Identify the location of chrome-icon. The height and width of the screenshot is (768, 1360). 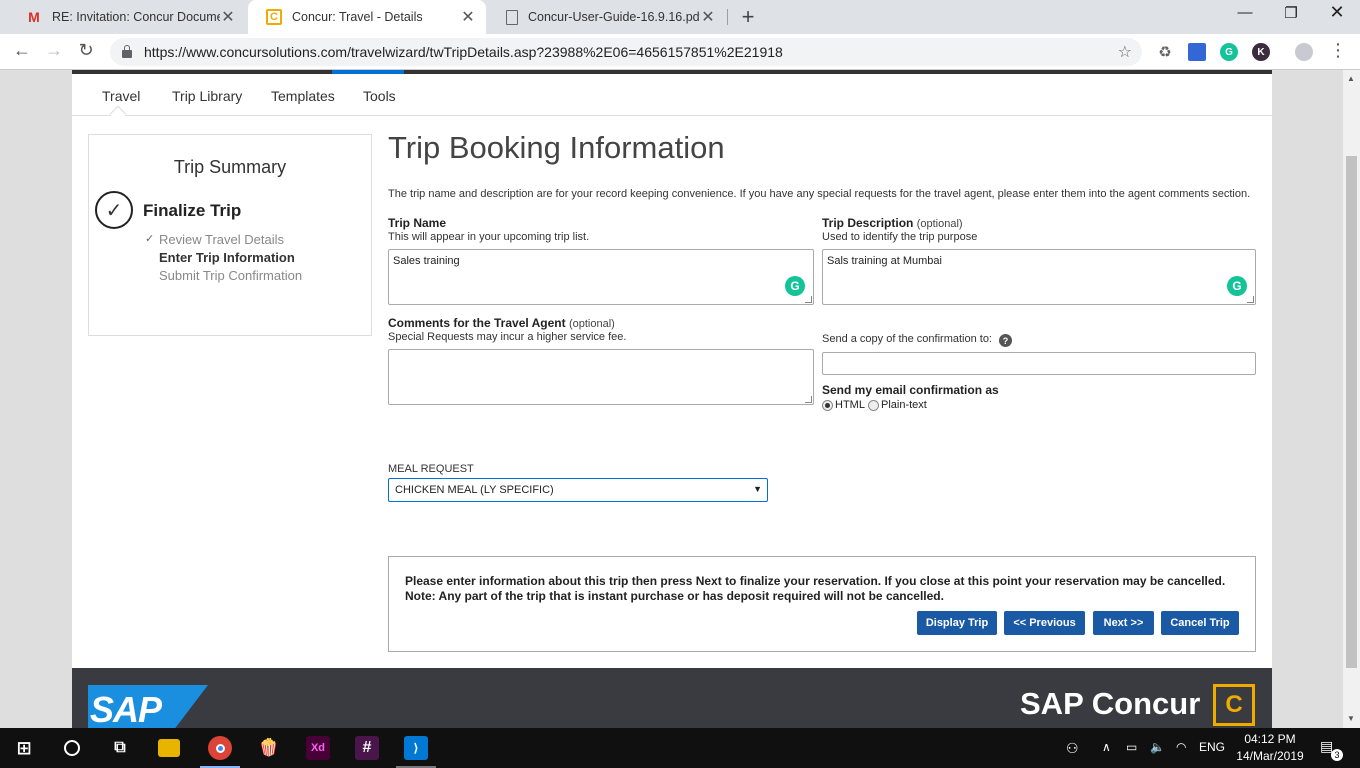
(220, 748).